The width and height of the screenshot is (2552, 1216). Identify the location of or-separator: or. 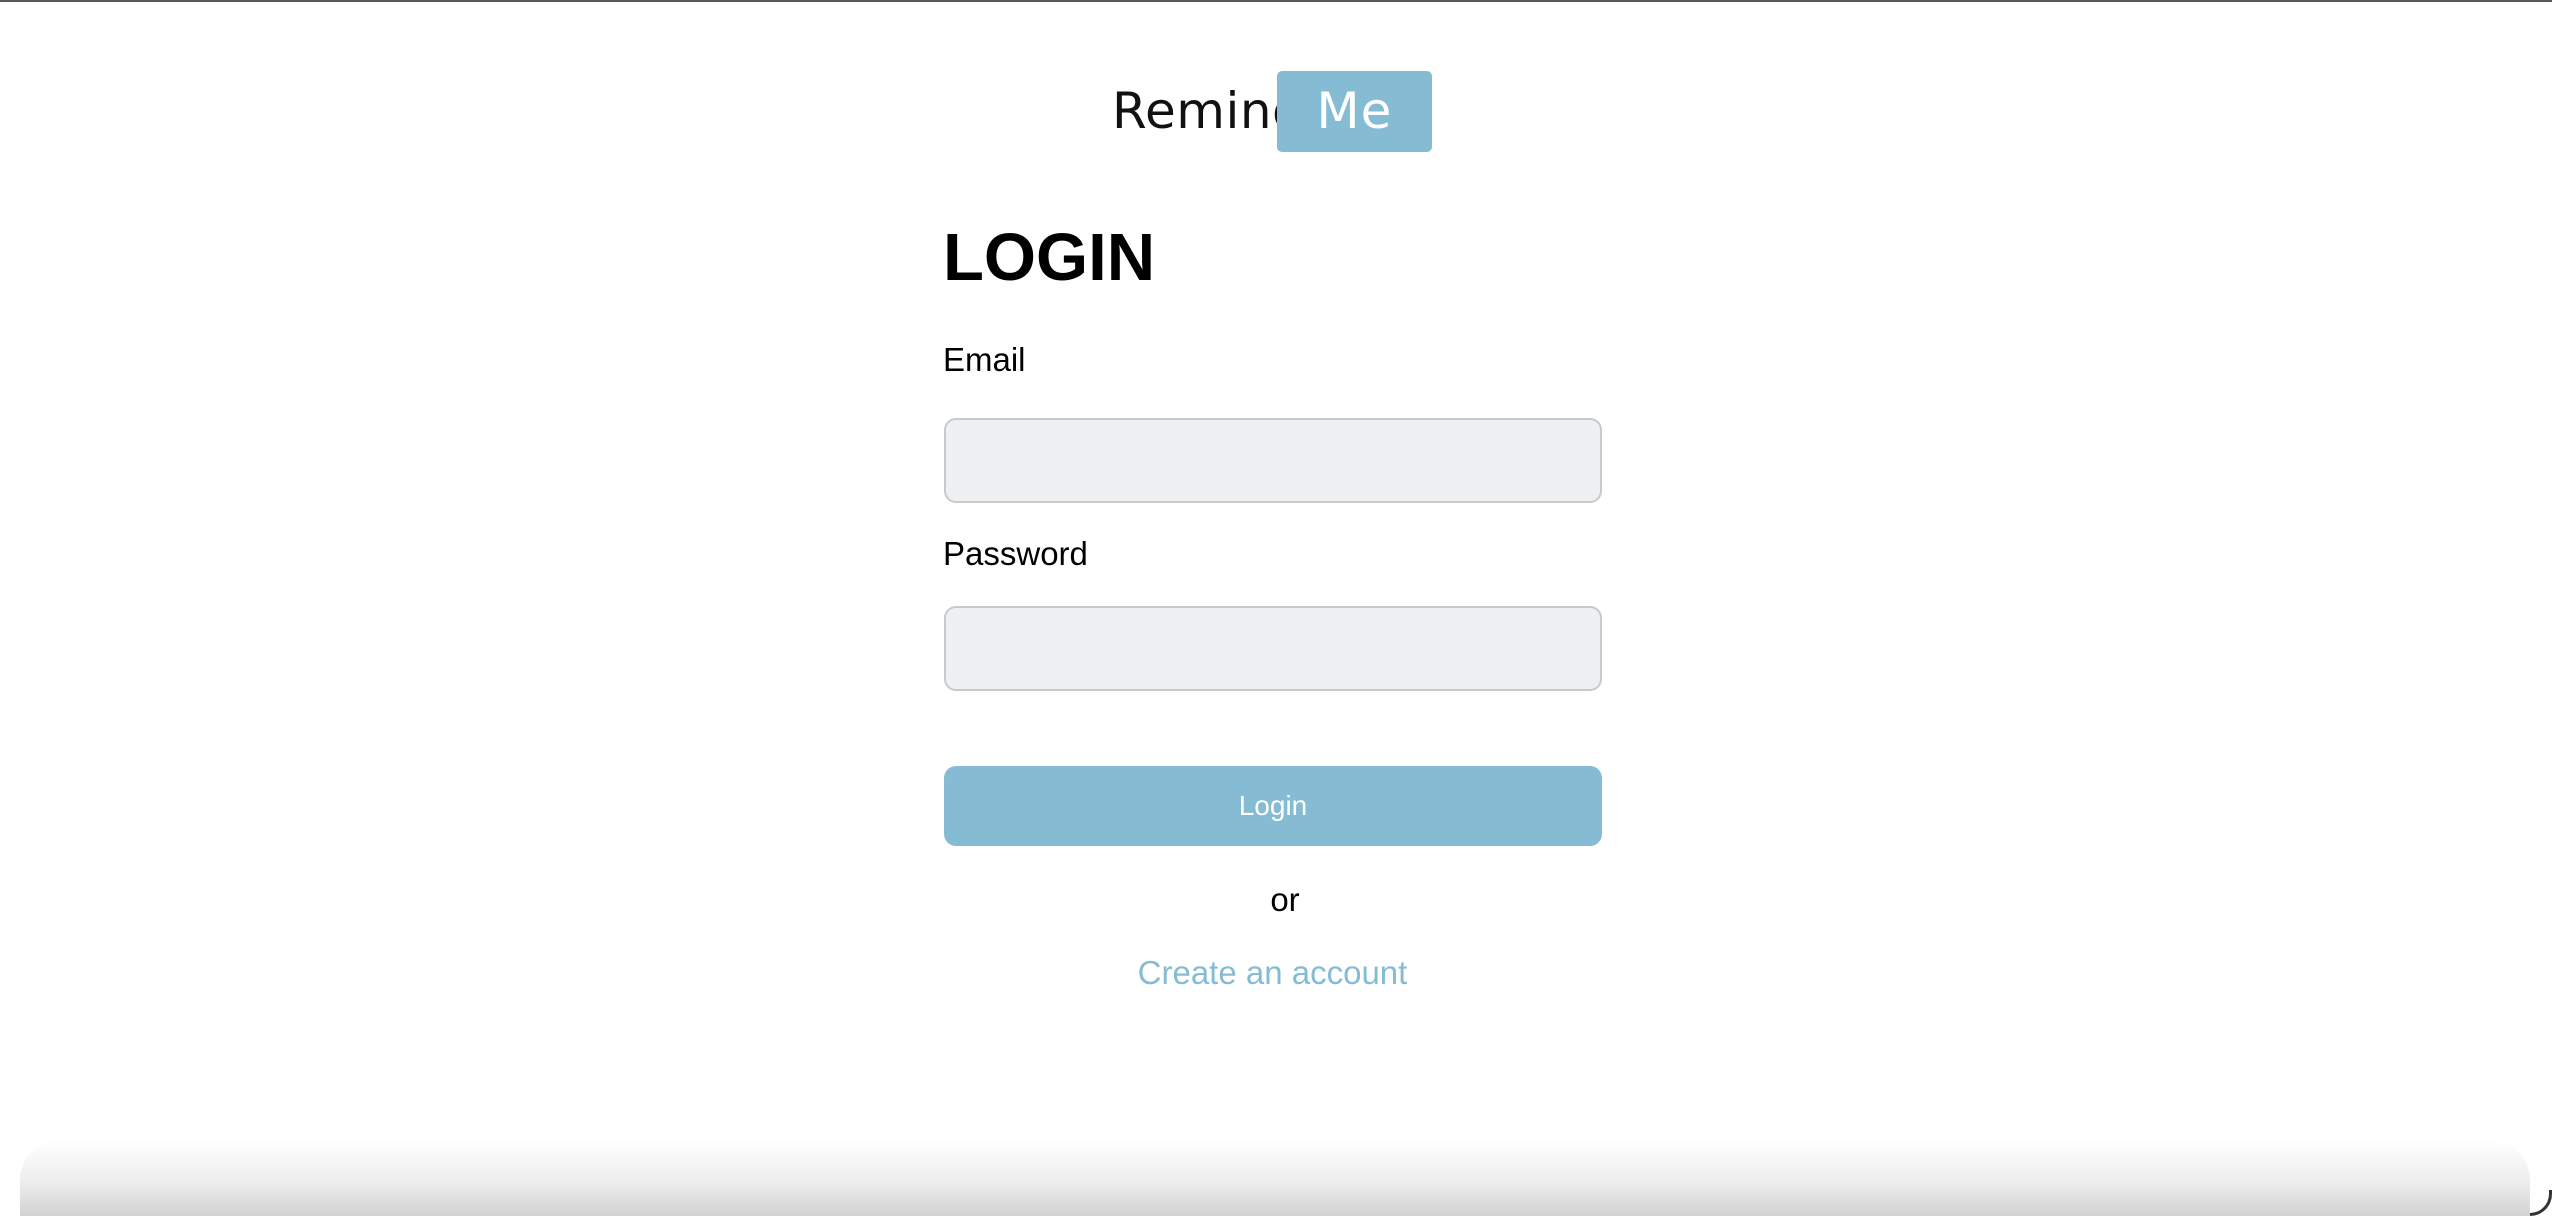
(1285, 899).